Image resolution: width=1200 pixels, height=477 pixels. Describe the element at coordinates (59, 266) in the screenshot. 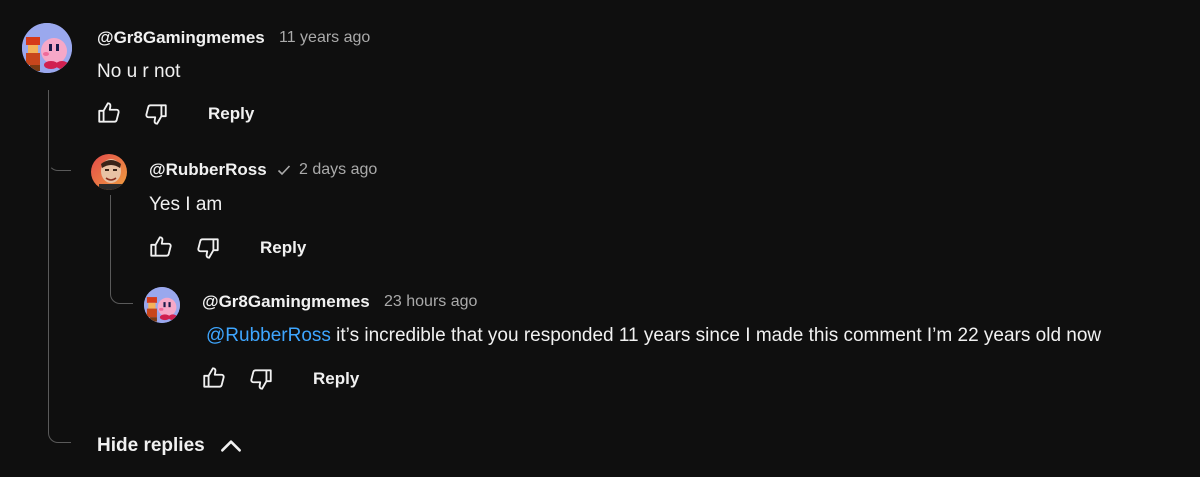

I see `thread-line-main` at that location.